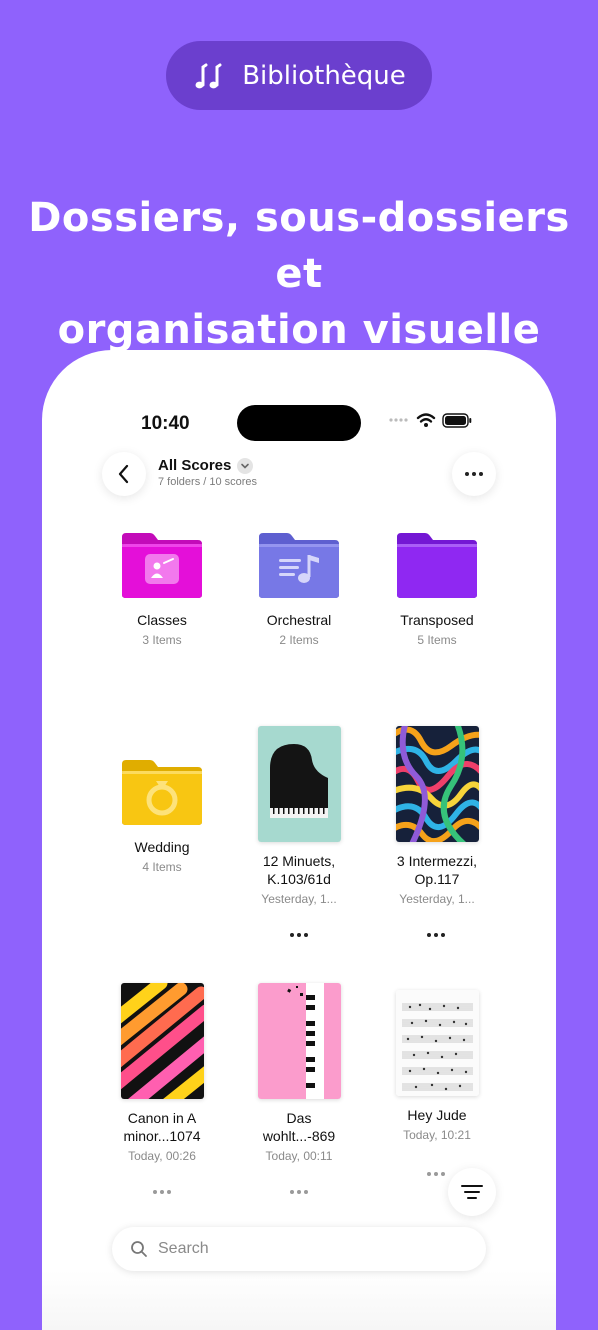 This screenshot has height=1330, width=598. What do you see at coordinates (299, 565) in the screenshot?
I see `folder-orchestral-icon` at bounding box center [299, 565].